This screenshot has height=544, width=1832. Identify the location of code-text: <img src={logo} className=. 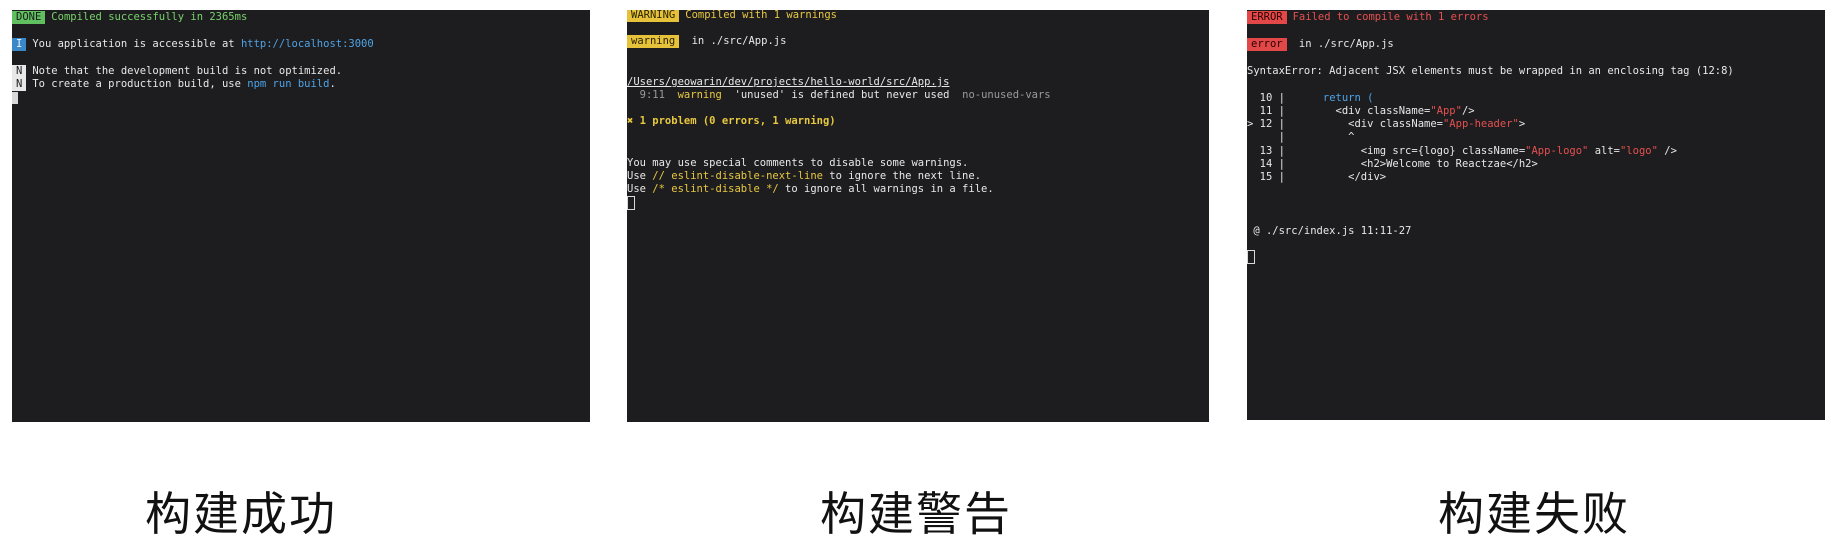
(1405, 151).